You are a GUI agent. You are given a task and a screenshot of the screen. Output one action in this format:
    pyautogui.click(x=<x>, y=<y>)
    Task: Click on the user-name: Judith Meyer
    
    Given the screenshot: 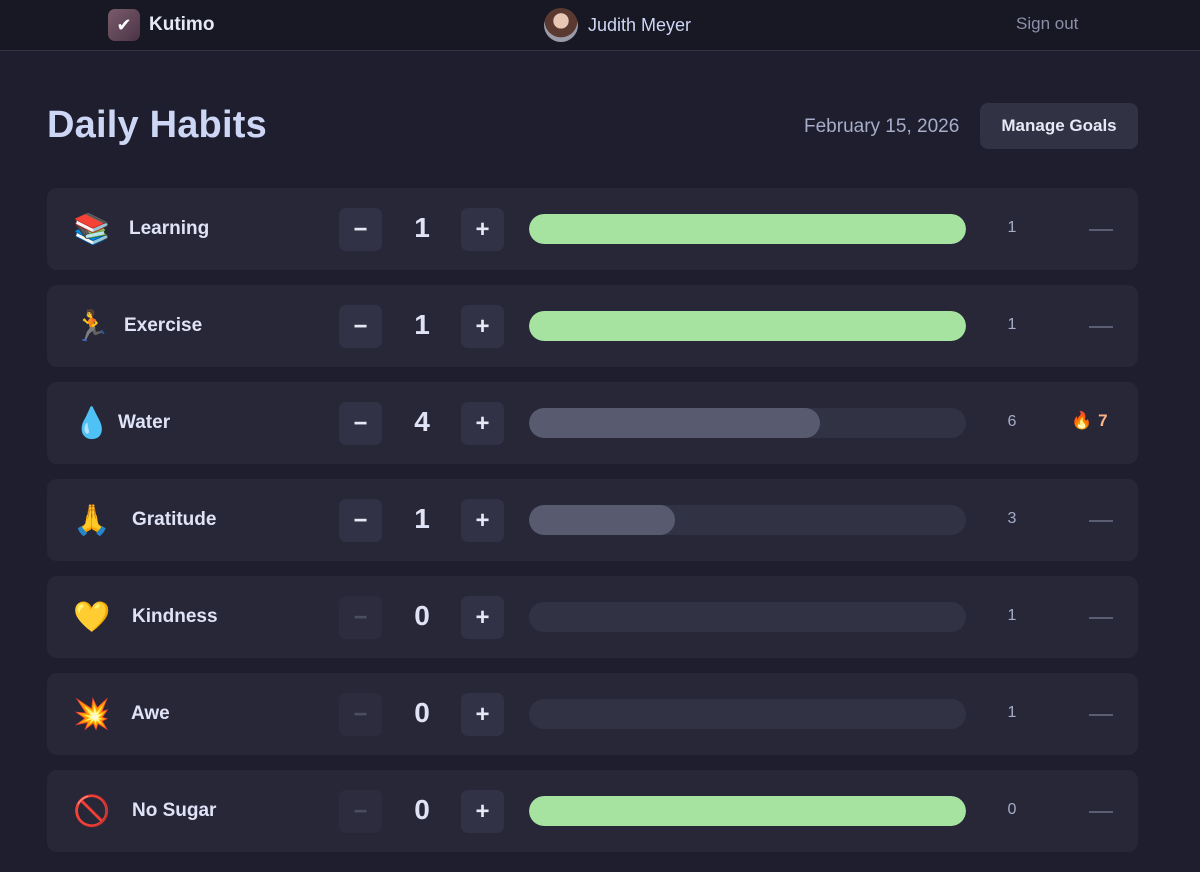 What is the action you would take?
    pyautogui.click(x=640, y=24)
    